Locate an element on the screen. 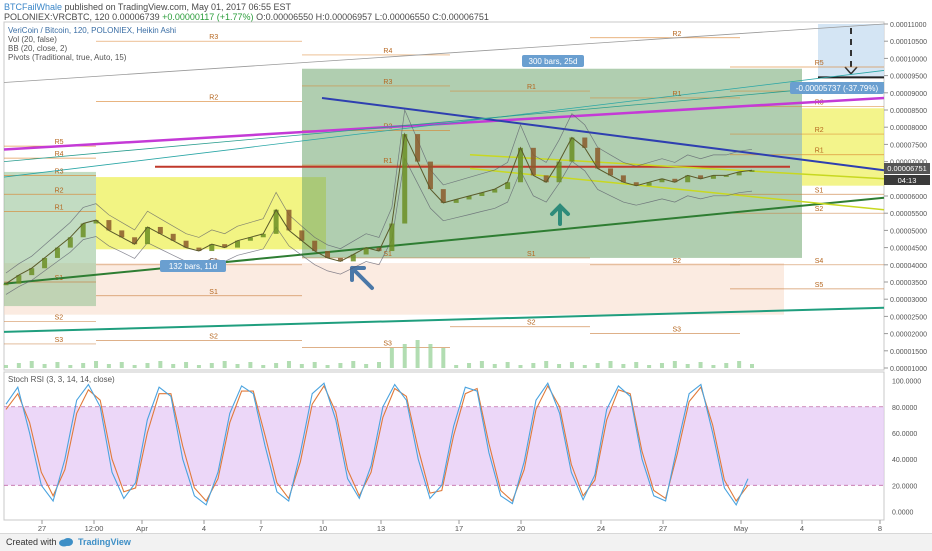  footer-brand: TradingView is located at coordinates (104, 542).